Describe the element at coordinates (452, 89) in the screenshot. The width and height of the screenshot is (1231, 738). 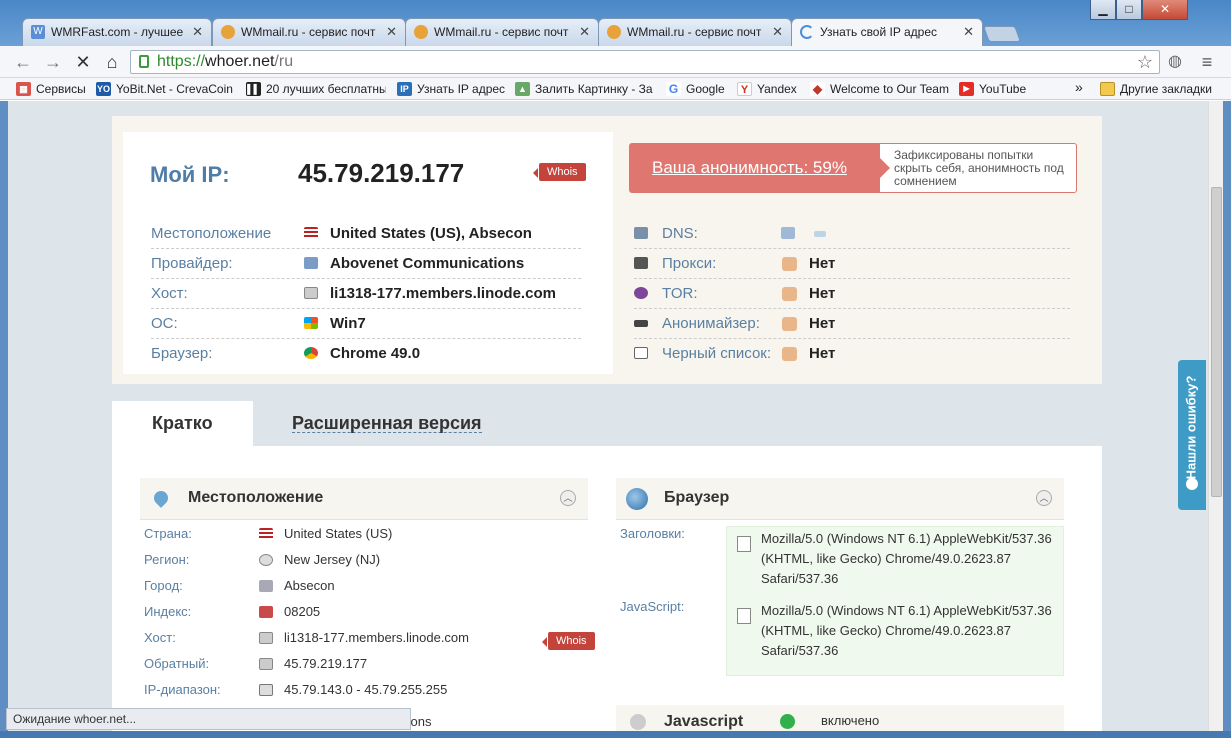
I see `bookmark-ip: IP Узнать IP адрес` at that location.